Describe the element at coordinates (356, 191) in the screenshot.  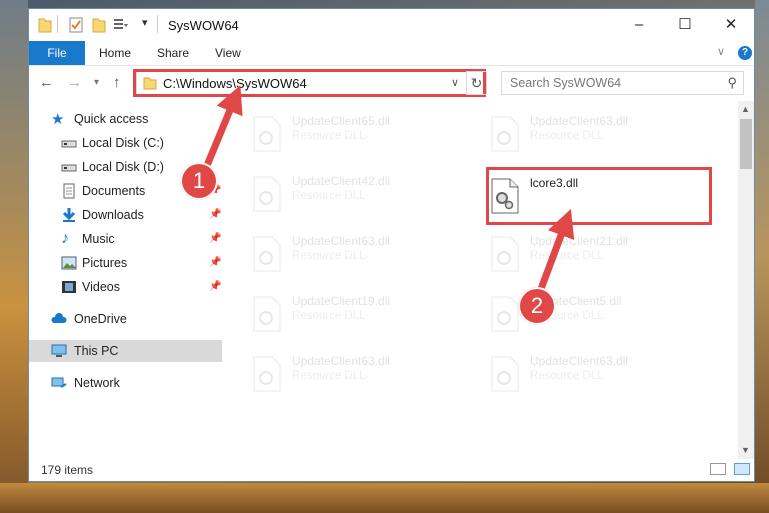
I see `file-item: UpdateClient42.dll Resource DLL` at that location.